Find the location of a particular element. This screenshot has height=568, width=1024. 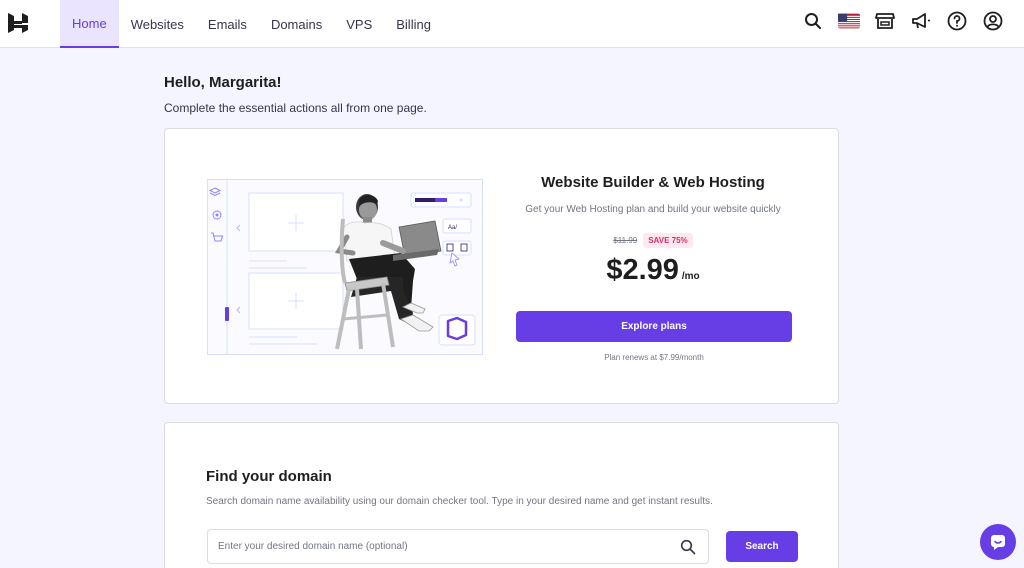

old-price: $11.99 is located at coordinates (625, 240).